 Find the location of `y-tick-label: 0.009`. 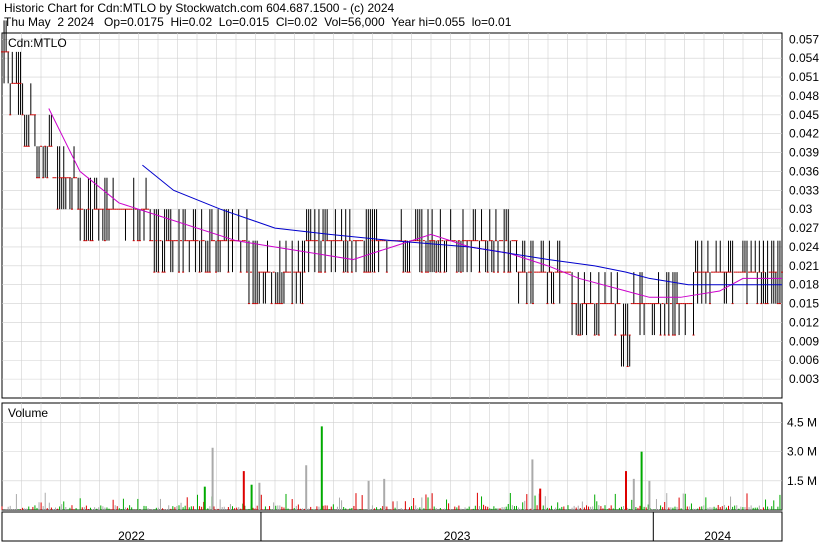

y-tick-label: 0.009 is located at coordinates (804, 341).